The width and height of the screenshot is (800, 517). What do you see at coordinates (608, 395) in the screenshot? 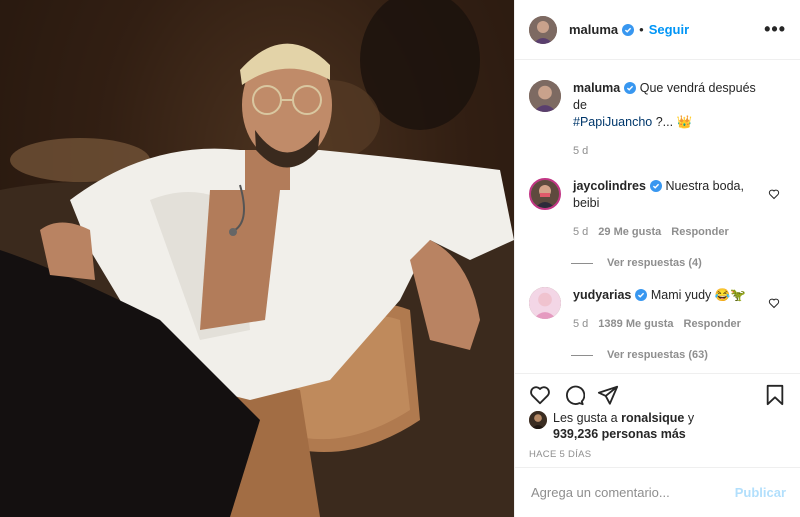
I see `share-icon` at bounding box center [608, 395].